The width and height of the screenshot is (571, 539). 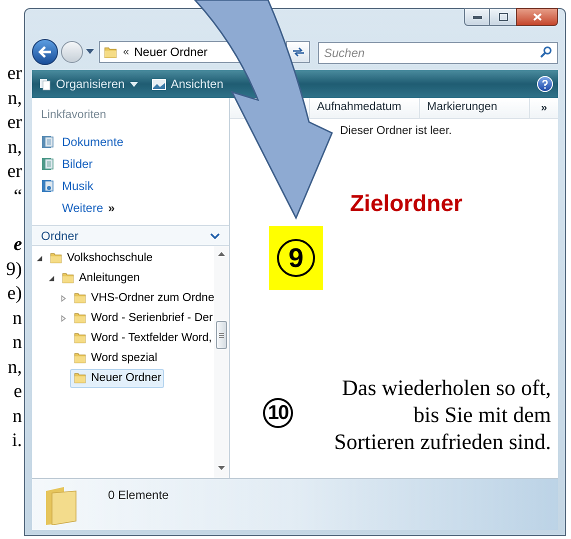 I want to click on views-icon, so click(x=159, y=84).